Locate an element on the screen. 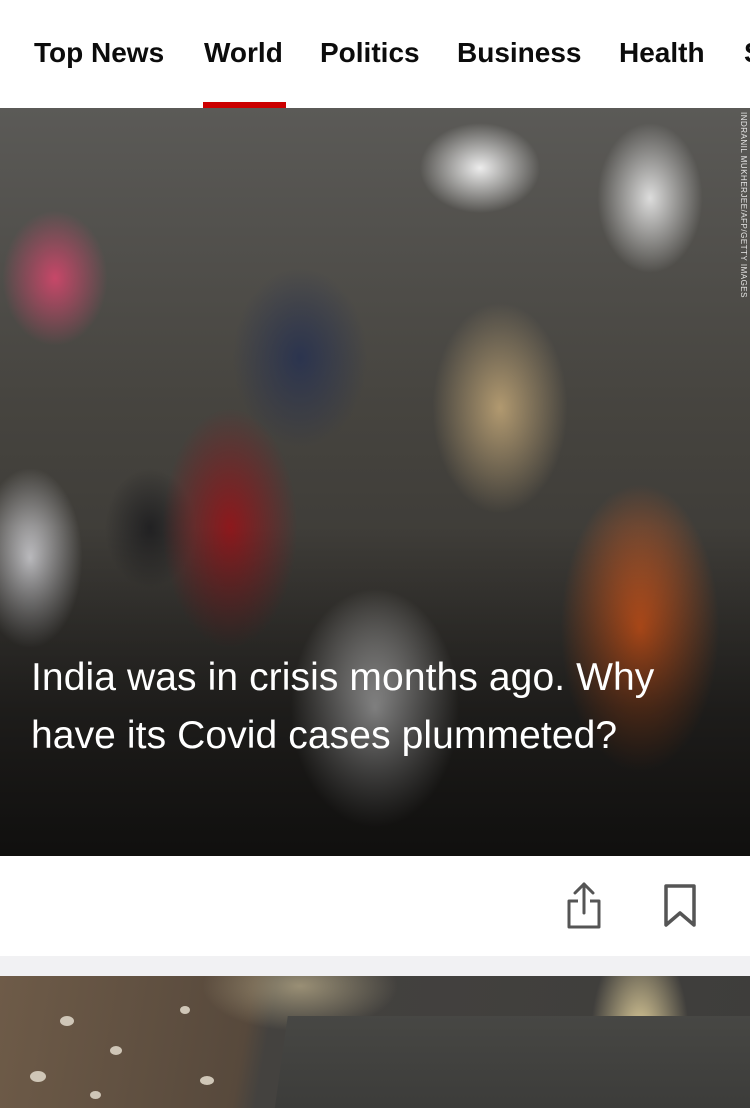 The width and height of the screenshot is (750, 1108). bookmark-button is located at coordinates (680, 906).